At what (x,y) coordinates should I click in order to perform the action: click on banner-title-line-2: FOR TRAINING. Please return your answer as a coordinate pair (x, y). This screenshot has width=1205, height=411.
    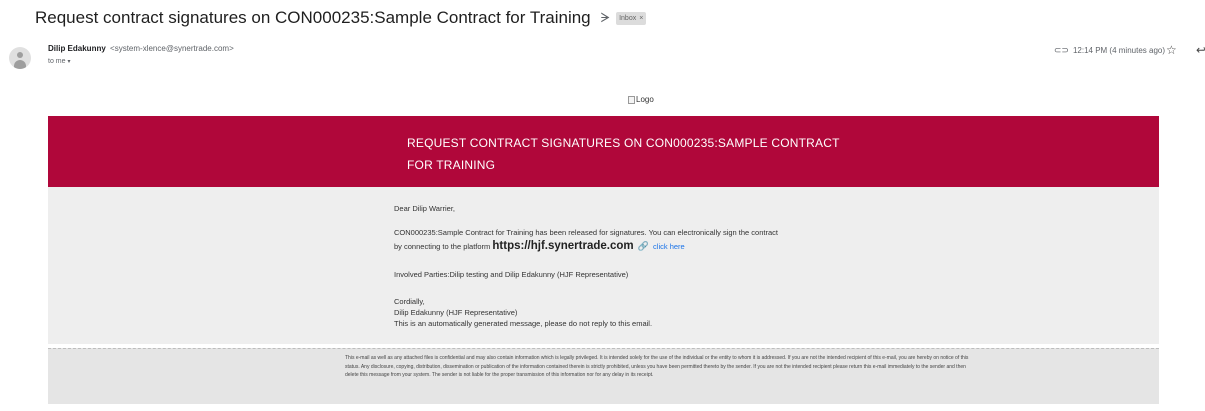
    Looking at the image, I should click on (451, 165).